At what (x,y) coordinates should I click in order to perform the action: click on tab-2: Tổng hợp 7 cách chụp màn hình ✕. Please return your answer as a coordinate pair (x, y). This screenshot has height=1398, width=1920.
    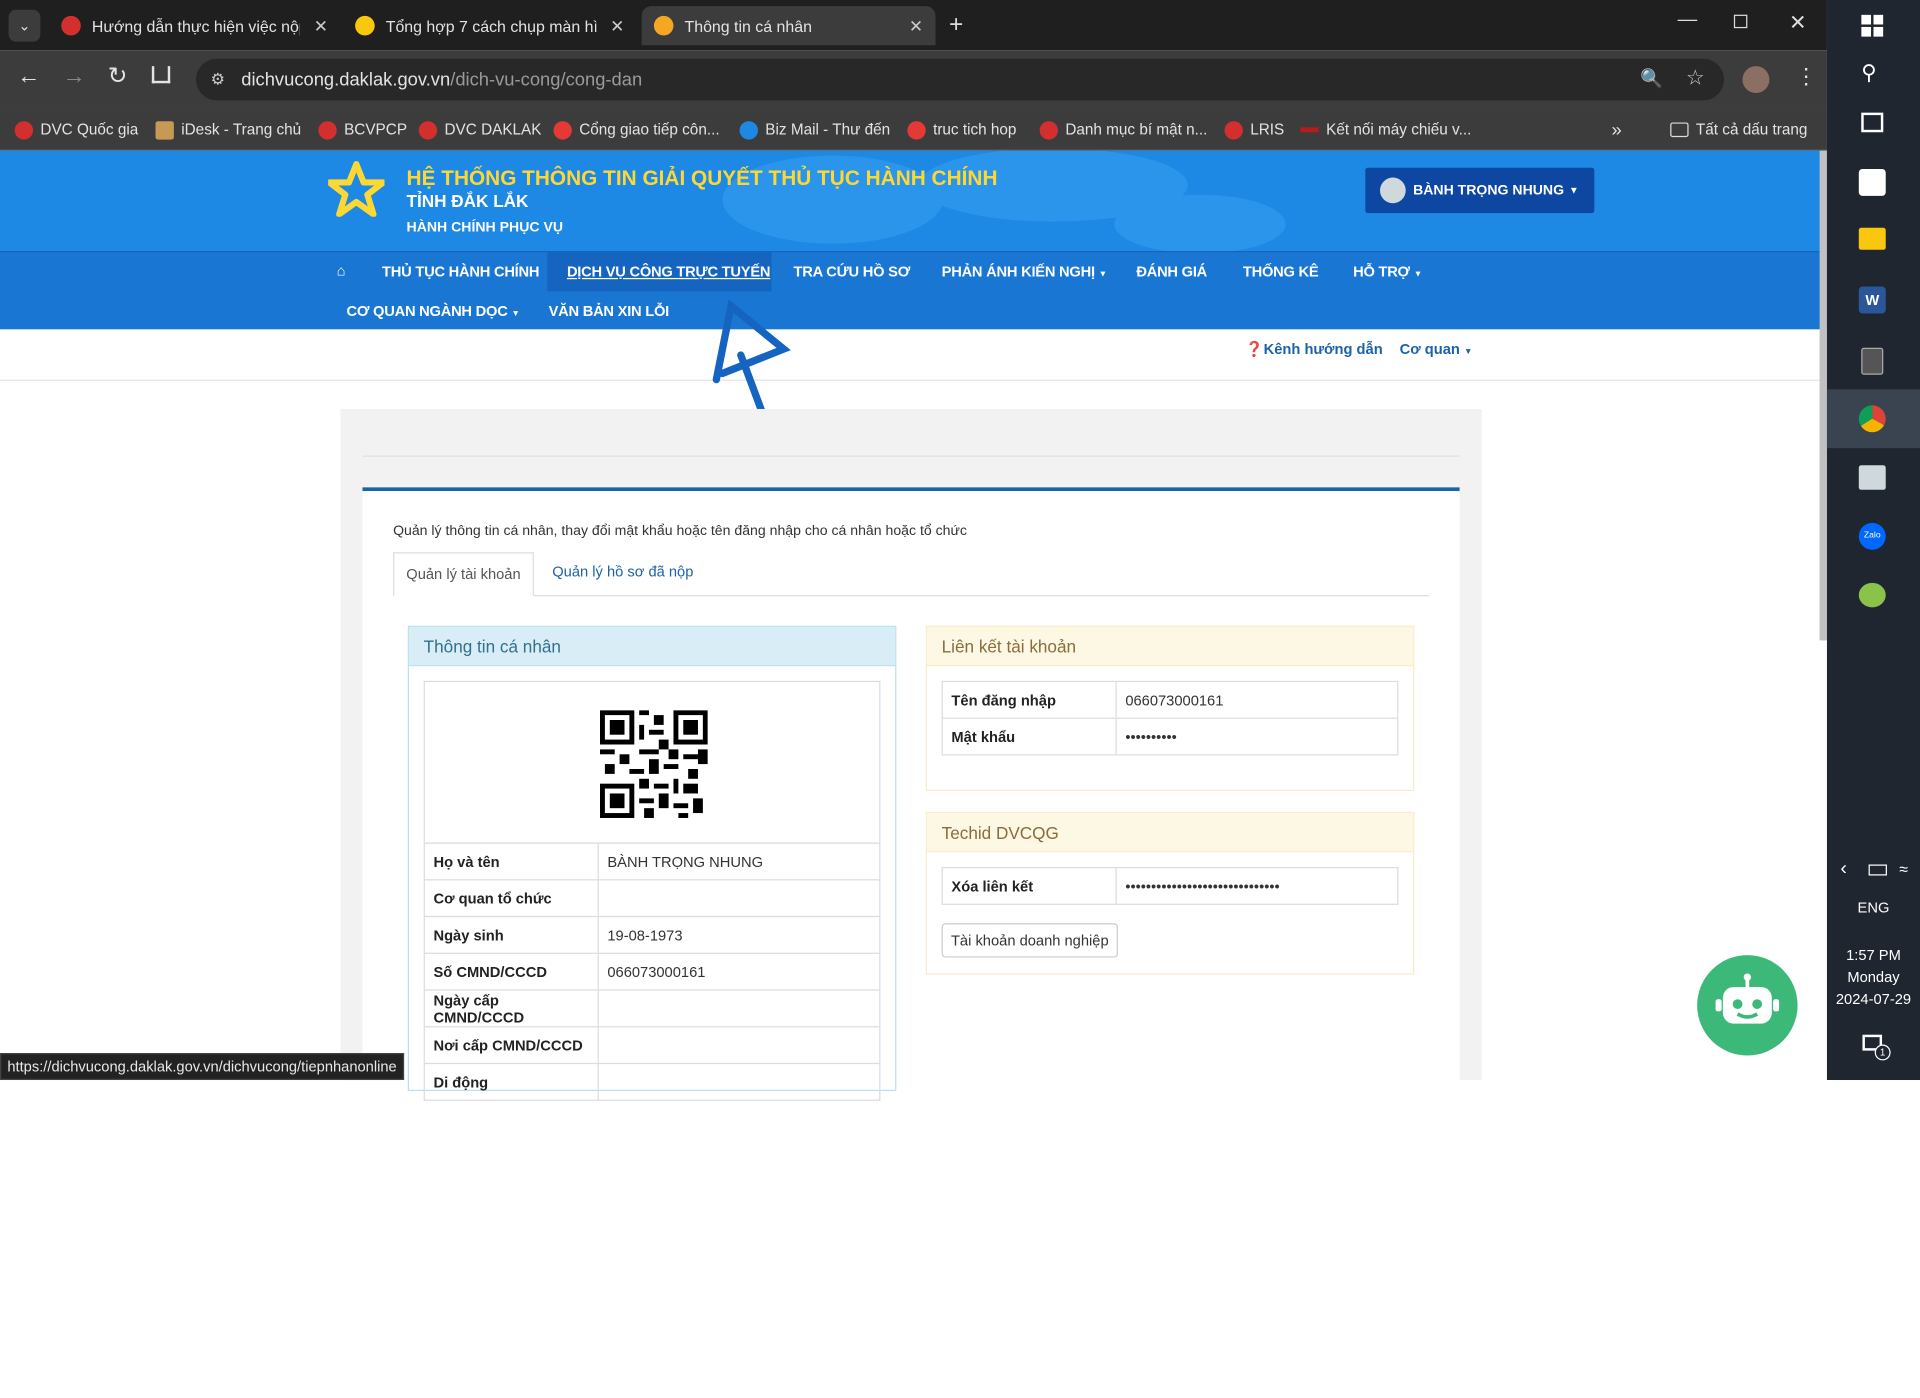
    Looking at the image, I should click on (490, 25).